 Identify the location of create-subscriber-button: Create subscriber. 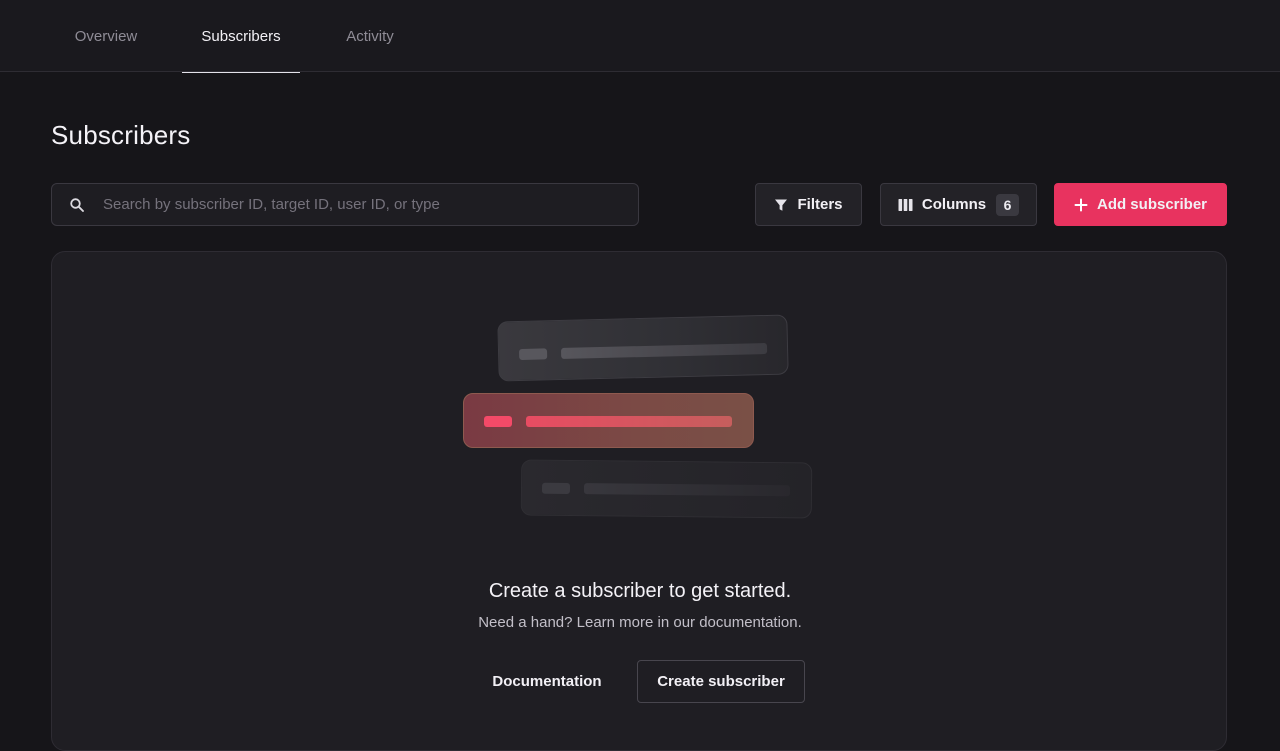
(721, 681).